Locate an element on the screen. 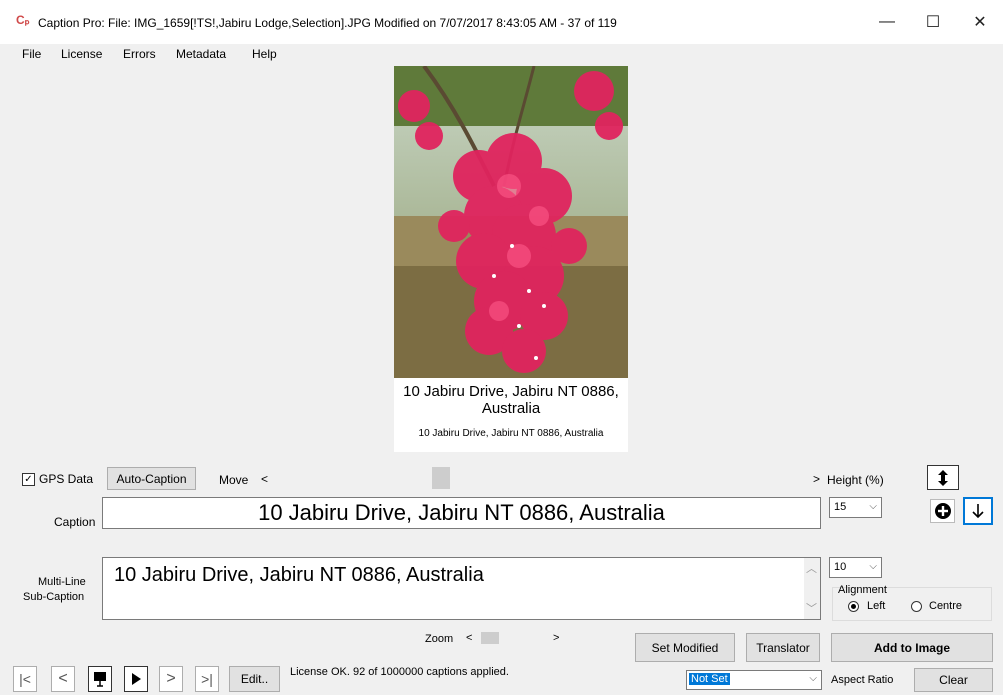 This screenshot has width=1003, height=695. align-left-radio is located at coordinates (853, 606).